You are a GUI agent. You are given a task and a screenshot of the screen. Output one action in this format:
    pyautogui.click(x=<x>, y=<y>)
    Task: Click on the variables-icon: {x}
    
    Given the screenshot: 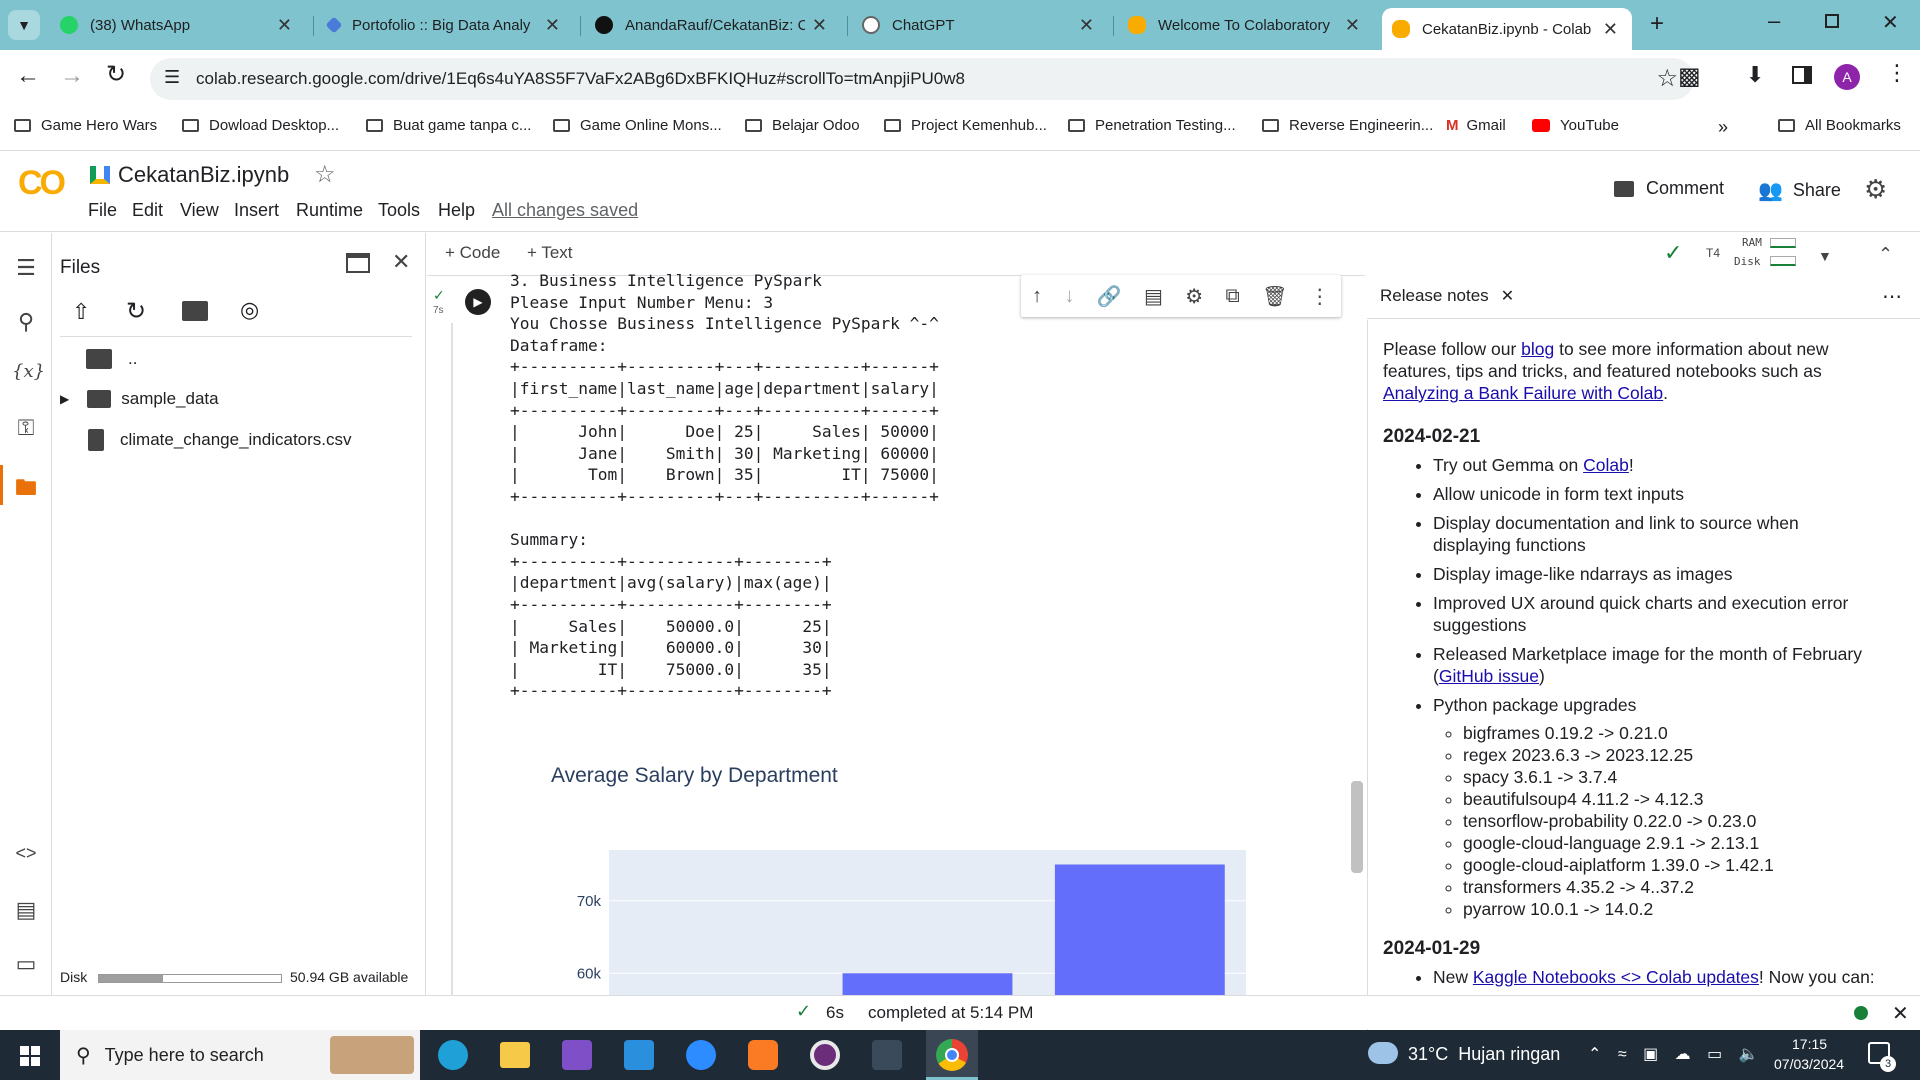 What is the action you would take?
    pyautogui.click(x=28, y=375)
    